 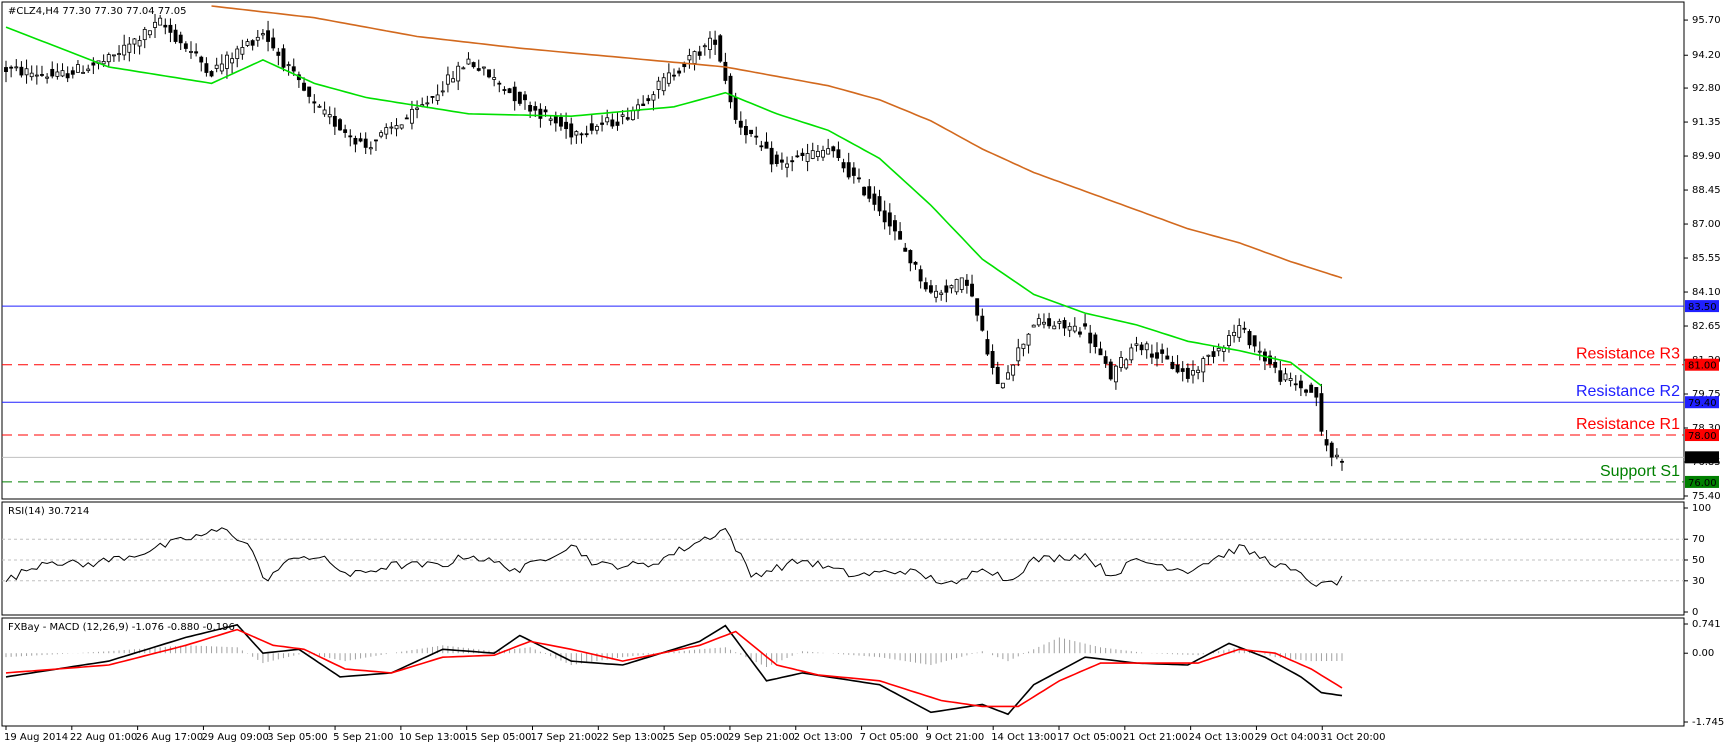 I want to click on x-tick-label: 9 Oct 21:00, so click(x=954, y=737).